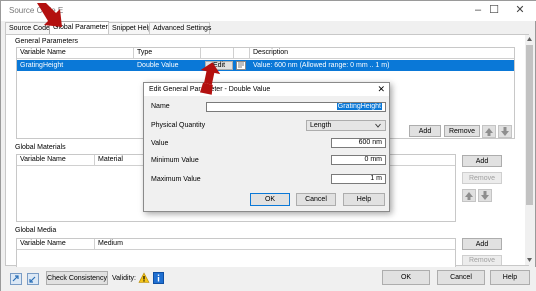 This screenshot has height=291, width=536. I want to click on tab-advanced-settings: Advanced Settings, so click(180, 28).